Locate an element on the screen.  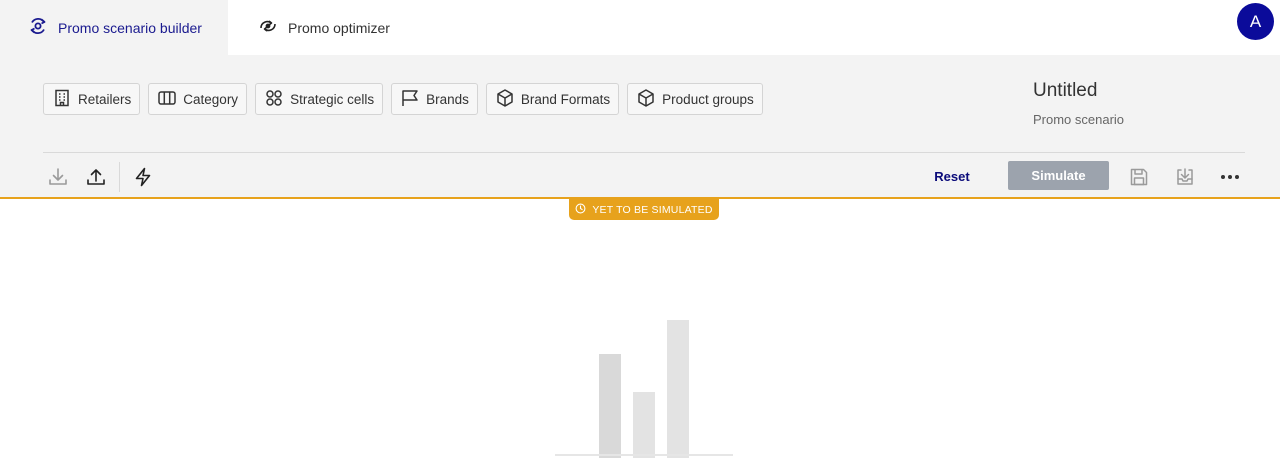
upload-icon is located at coordinates (96, 177).